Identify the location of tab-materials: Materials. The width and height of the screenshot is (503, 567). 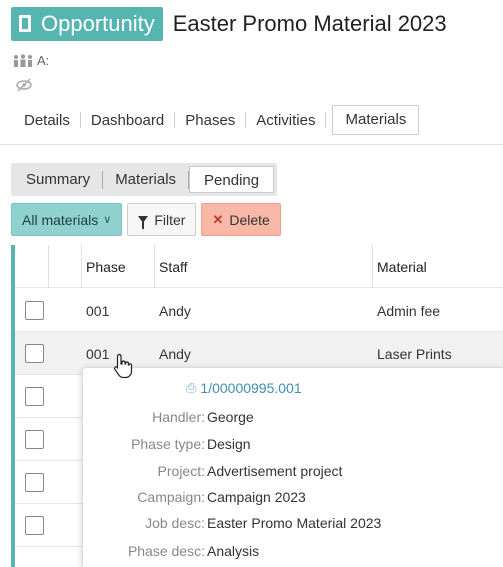
(376, 120).